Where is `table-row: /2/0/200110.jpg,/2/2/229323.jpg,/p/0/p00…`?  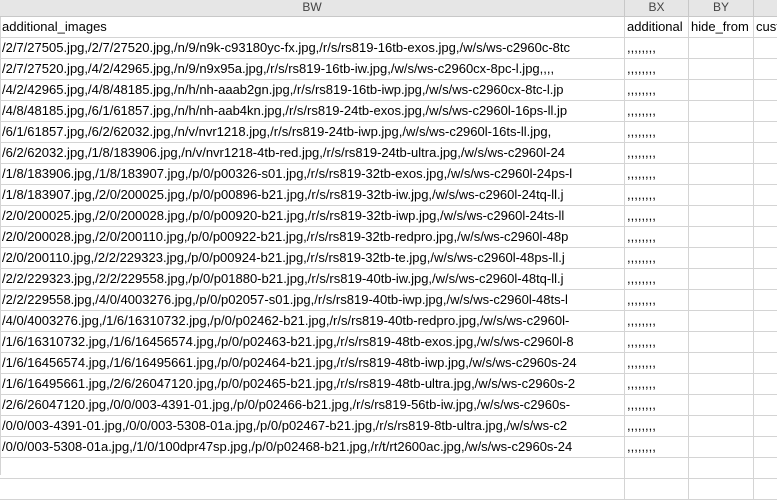
table-row: /2/0/200110.jpg,/2/2/229323.jpg,/p/0/p00… is located at coordinates (388, 258).